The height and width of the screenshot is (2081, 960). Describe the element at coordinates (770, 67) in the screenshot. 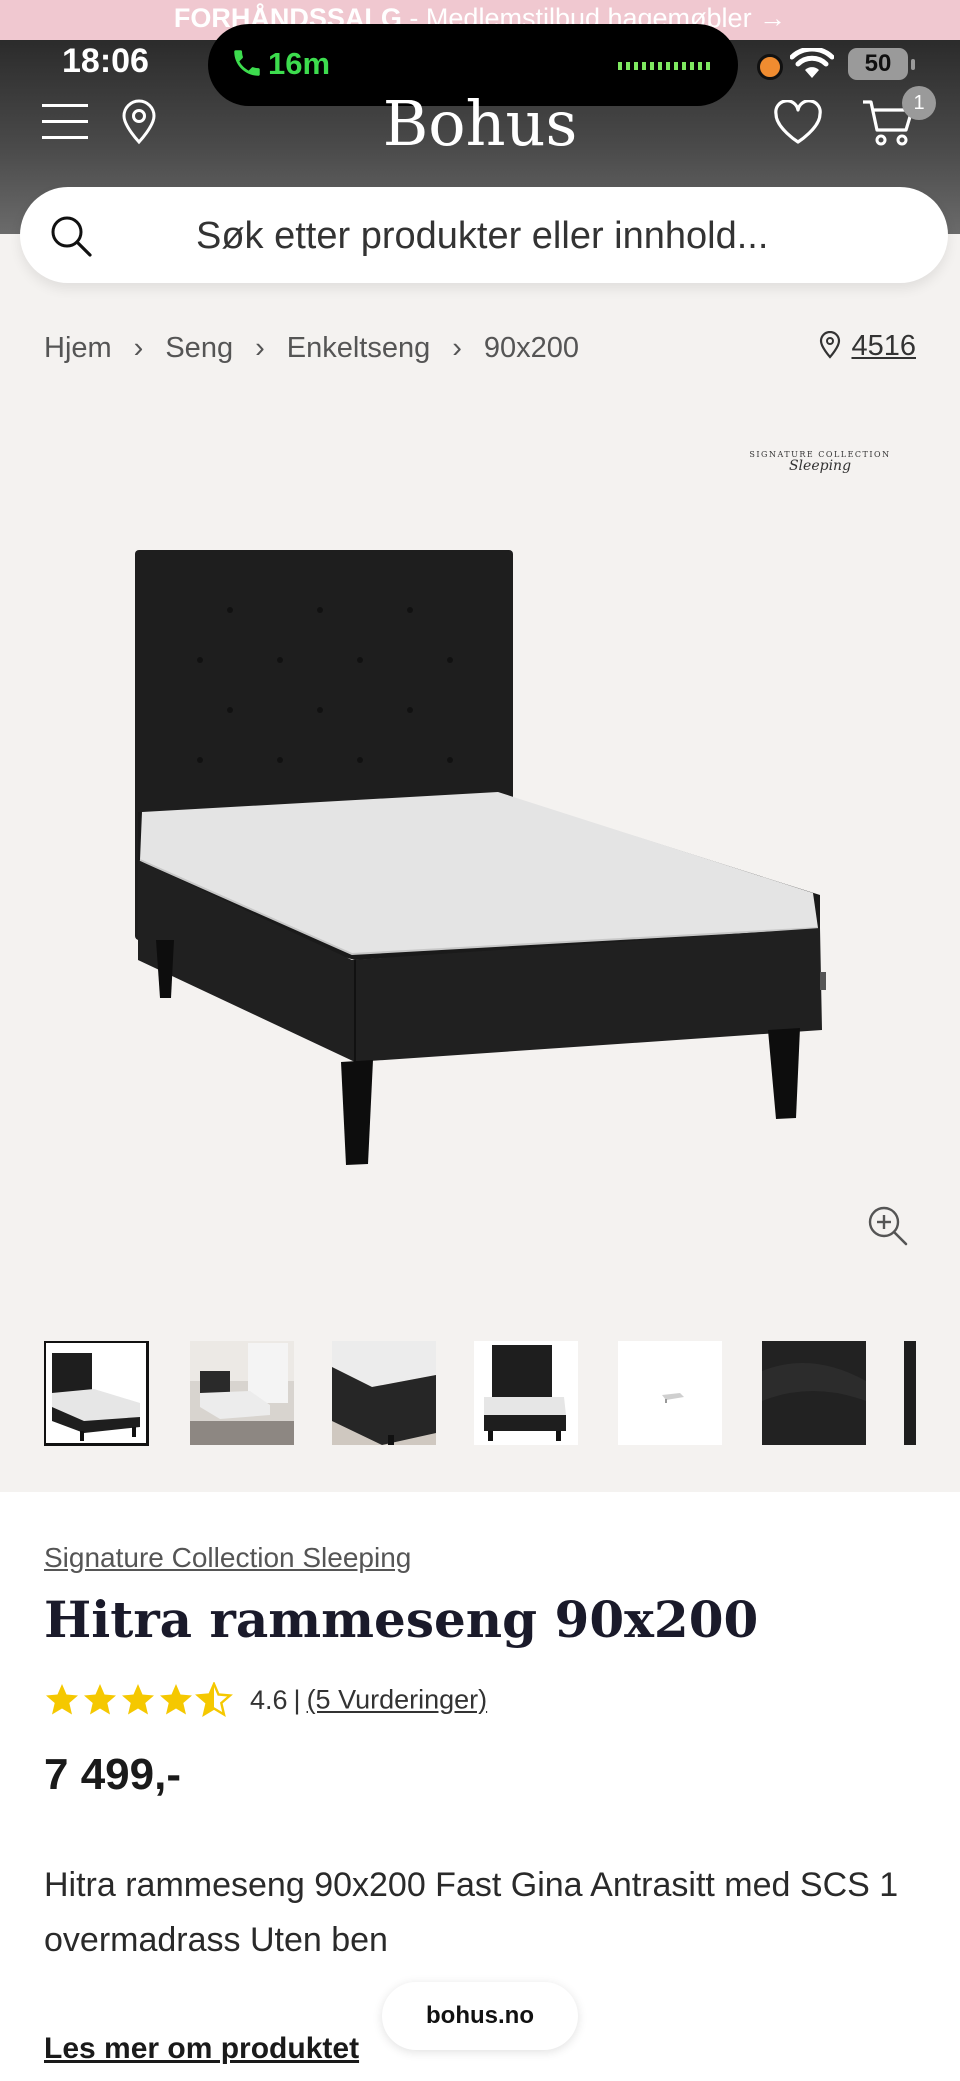

I see `recording-dot-icon` at that location.